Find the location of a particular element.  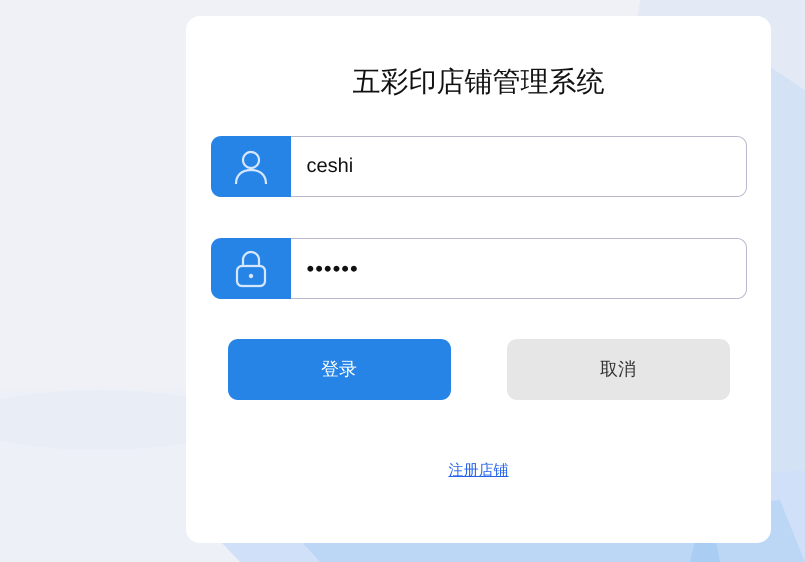

password-field: •••••• is located at coordinates (518, 268).